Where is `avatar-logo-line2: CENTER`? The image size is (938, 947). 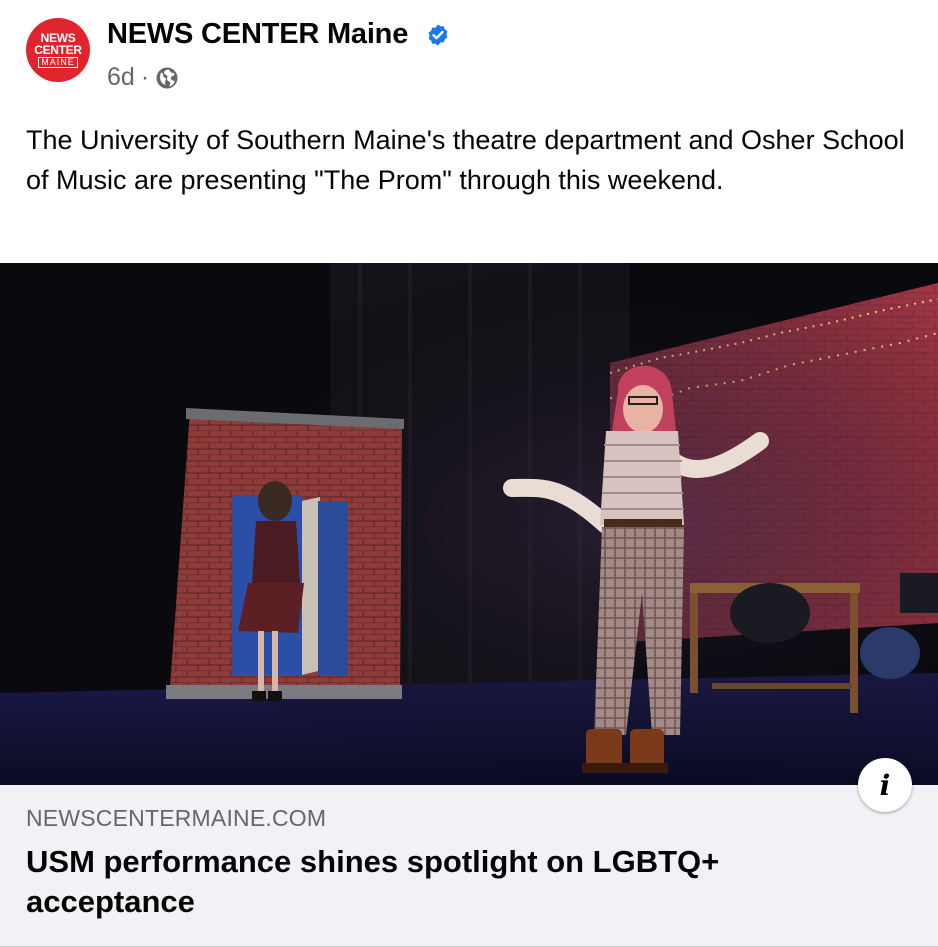 avatar-logo-line2: CENTER is located at coordinates (58, 50).